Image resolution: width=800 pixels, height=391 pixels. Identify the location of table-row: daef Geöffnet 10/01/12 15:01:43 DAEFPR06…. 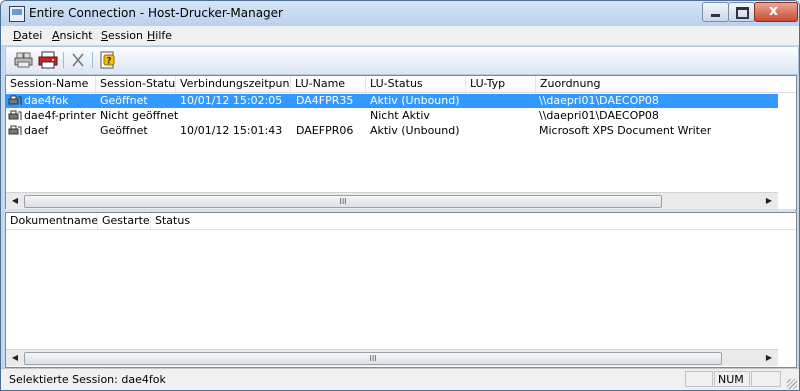
(392, 131).